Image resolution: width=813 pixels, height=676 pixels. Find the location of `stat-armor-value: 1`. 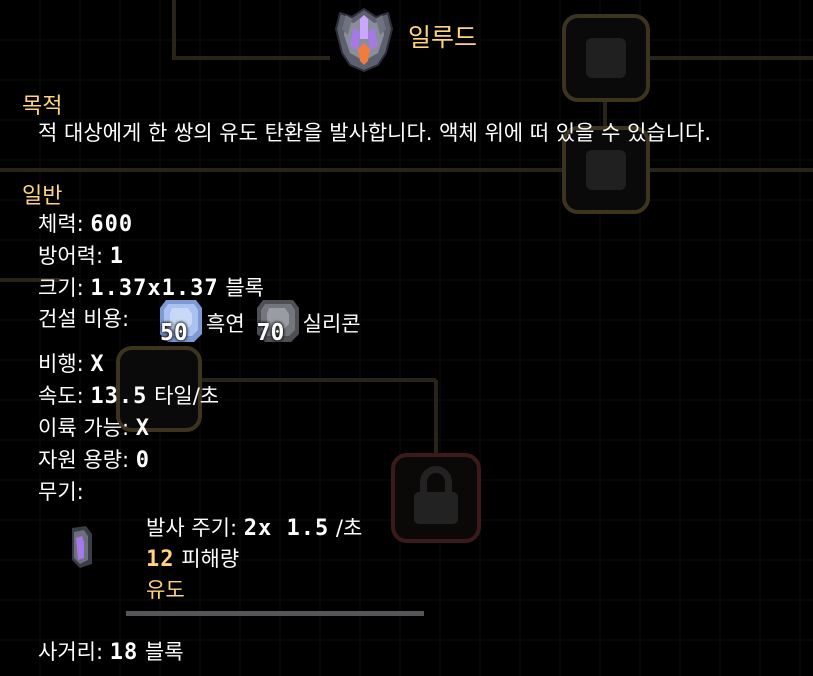

stat-armor-value: 1 is located at coordinates (116, 256).